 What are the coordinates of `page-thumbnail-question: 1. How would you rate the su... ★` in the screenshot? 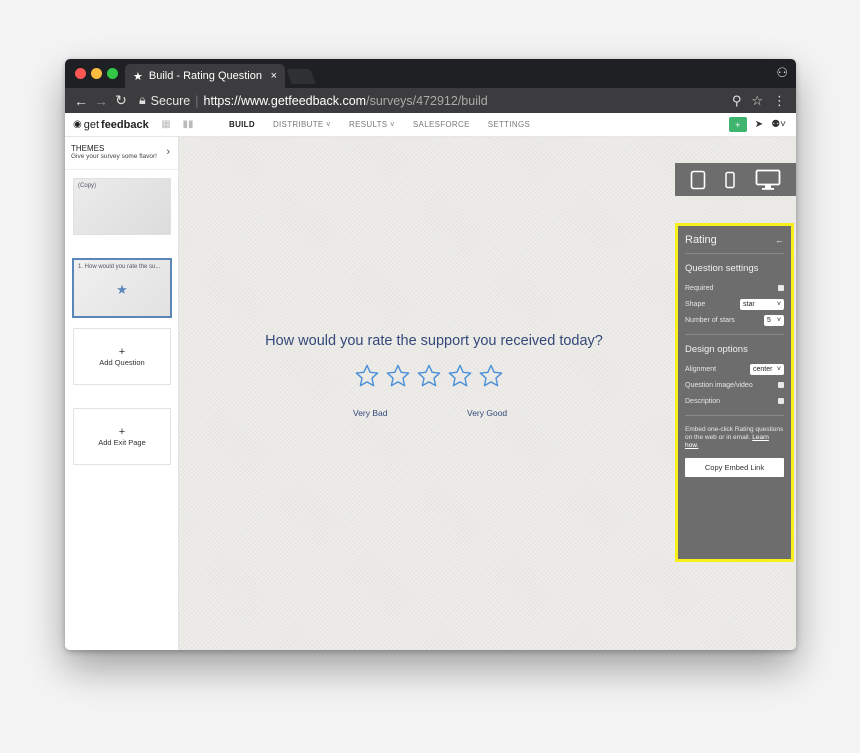 It's located at (122, 288).